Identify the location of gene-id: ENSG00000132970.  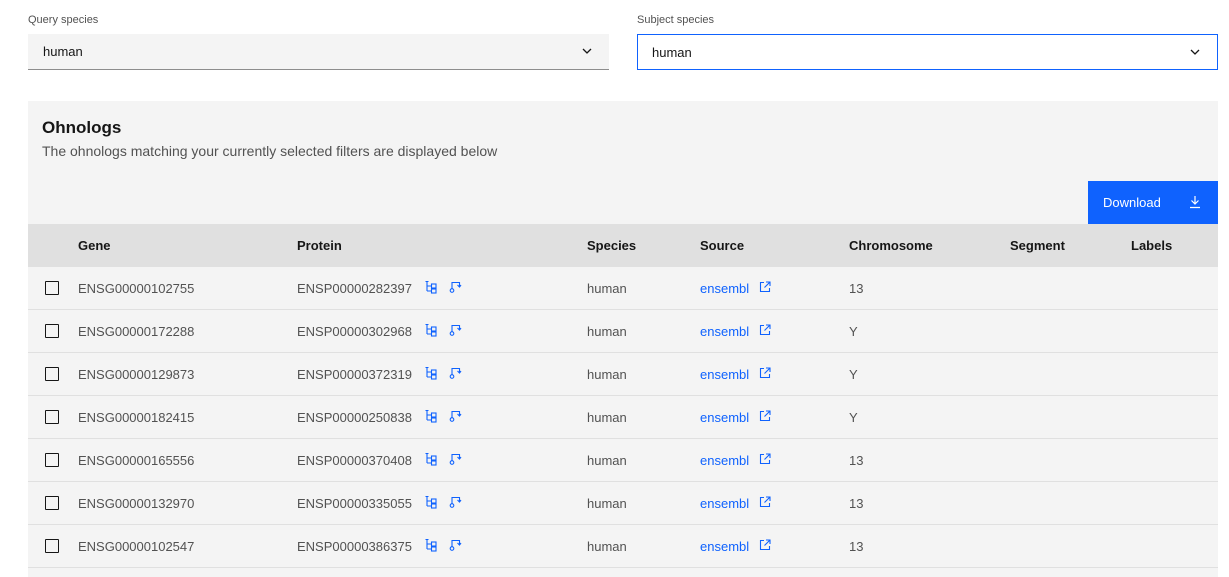
(136, 503).